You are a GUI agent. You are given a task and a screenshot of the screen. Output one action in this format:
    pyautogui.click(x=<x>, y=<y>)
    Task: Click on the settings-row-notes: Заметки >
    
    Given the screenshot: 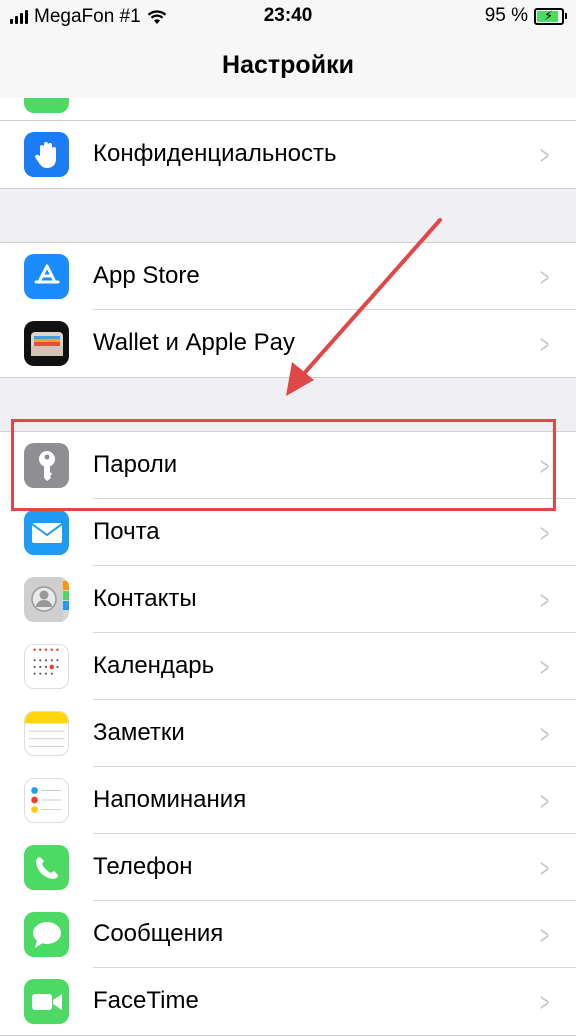 What is the action you would take?
    pyautogui.click(x=288, y=733)
    